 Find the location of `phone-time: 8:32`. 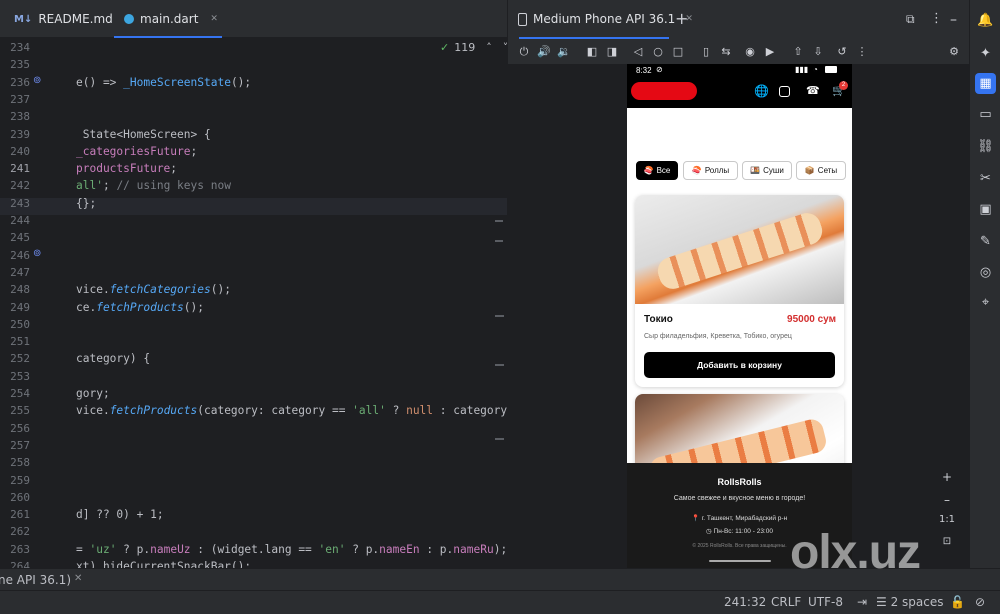

phone-time: 8:32 is located at coordinates (644, 70).